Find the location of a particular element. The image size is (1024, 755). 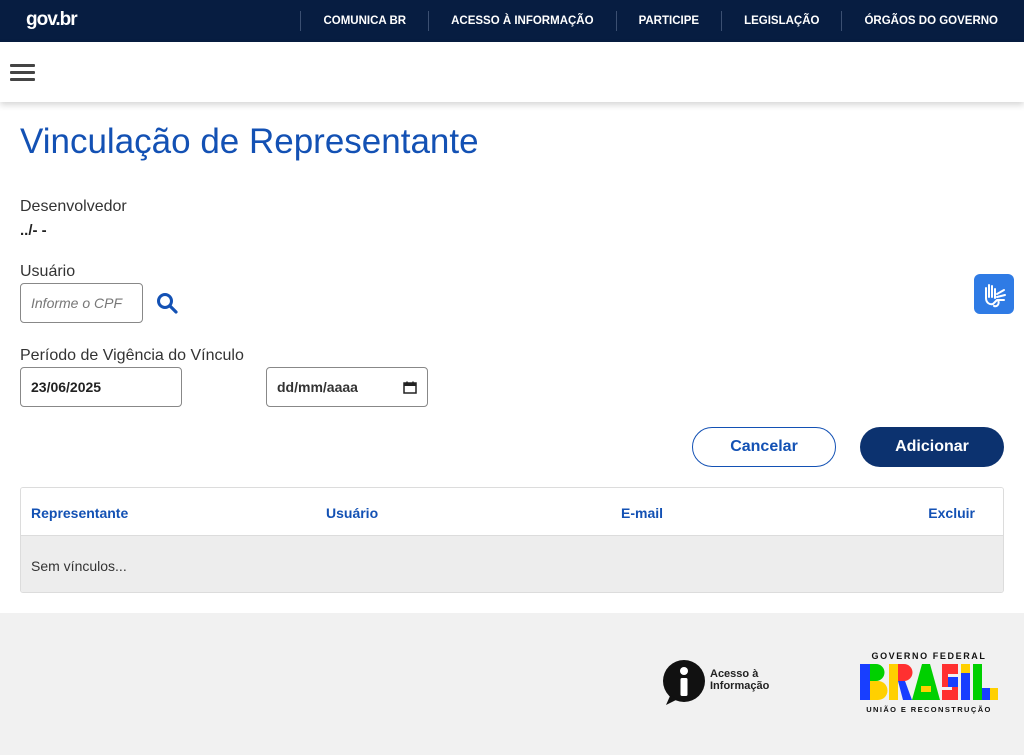

vlibras-hands-icon is located at coordinates (995, 296).